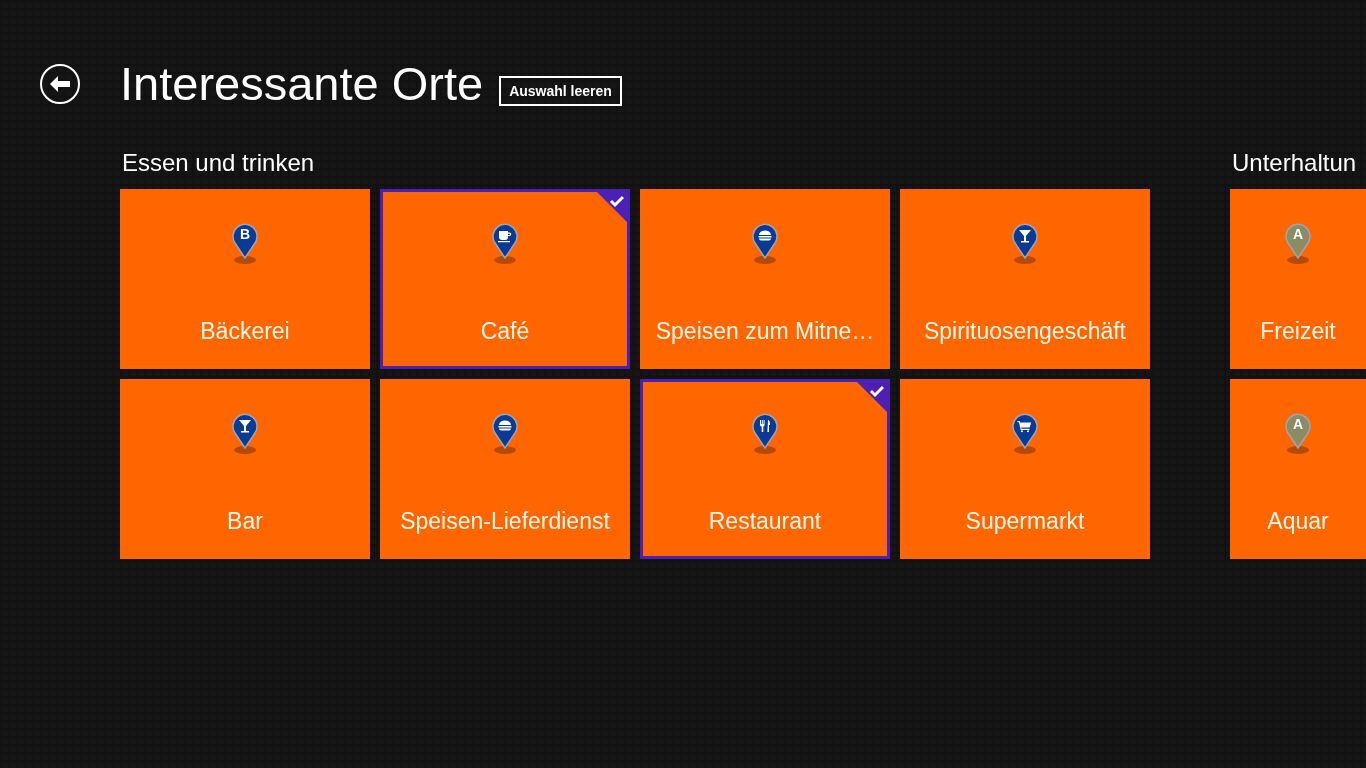  What do you see at coordinates (1025, 279) in the screenshot?
I see `category-tile: Spirituosengeschäft` at bounding box center [1025, 279].